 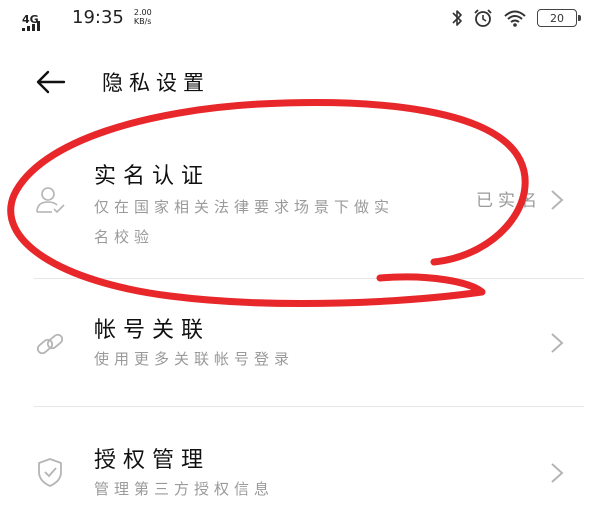 What do you see at coordinates (50, 200) in the screenshot?
I see `user-verified-icon` at bounding box center [50, 200].